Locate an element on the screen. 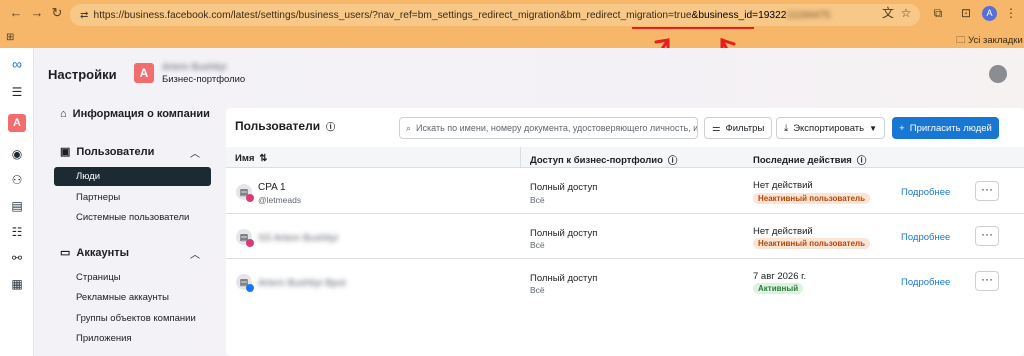 The height and width of the screenshot is (356, 1024). user-badge-icon: ▣ is located at coordinates (65, 152).